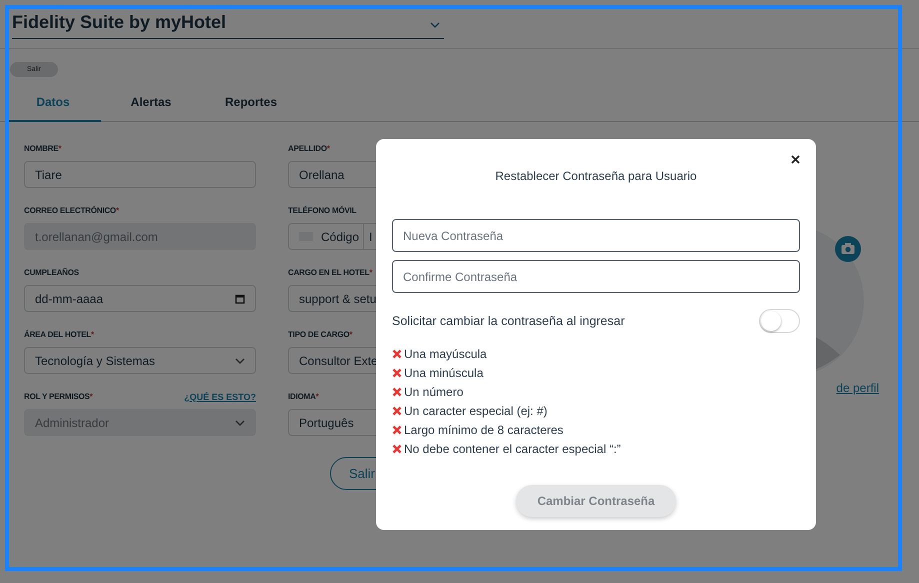 This screenshot has height=583, width=919. What do you see at coordinates (795, 159) in the screenshot?
I see `close-icon` at bounding box center [795, 159].